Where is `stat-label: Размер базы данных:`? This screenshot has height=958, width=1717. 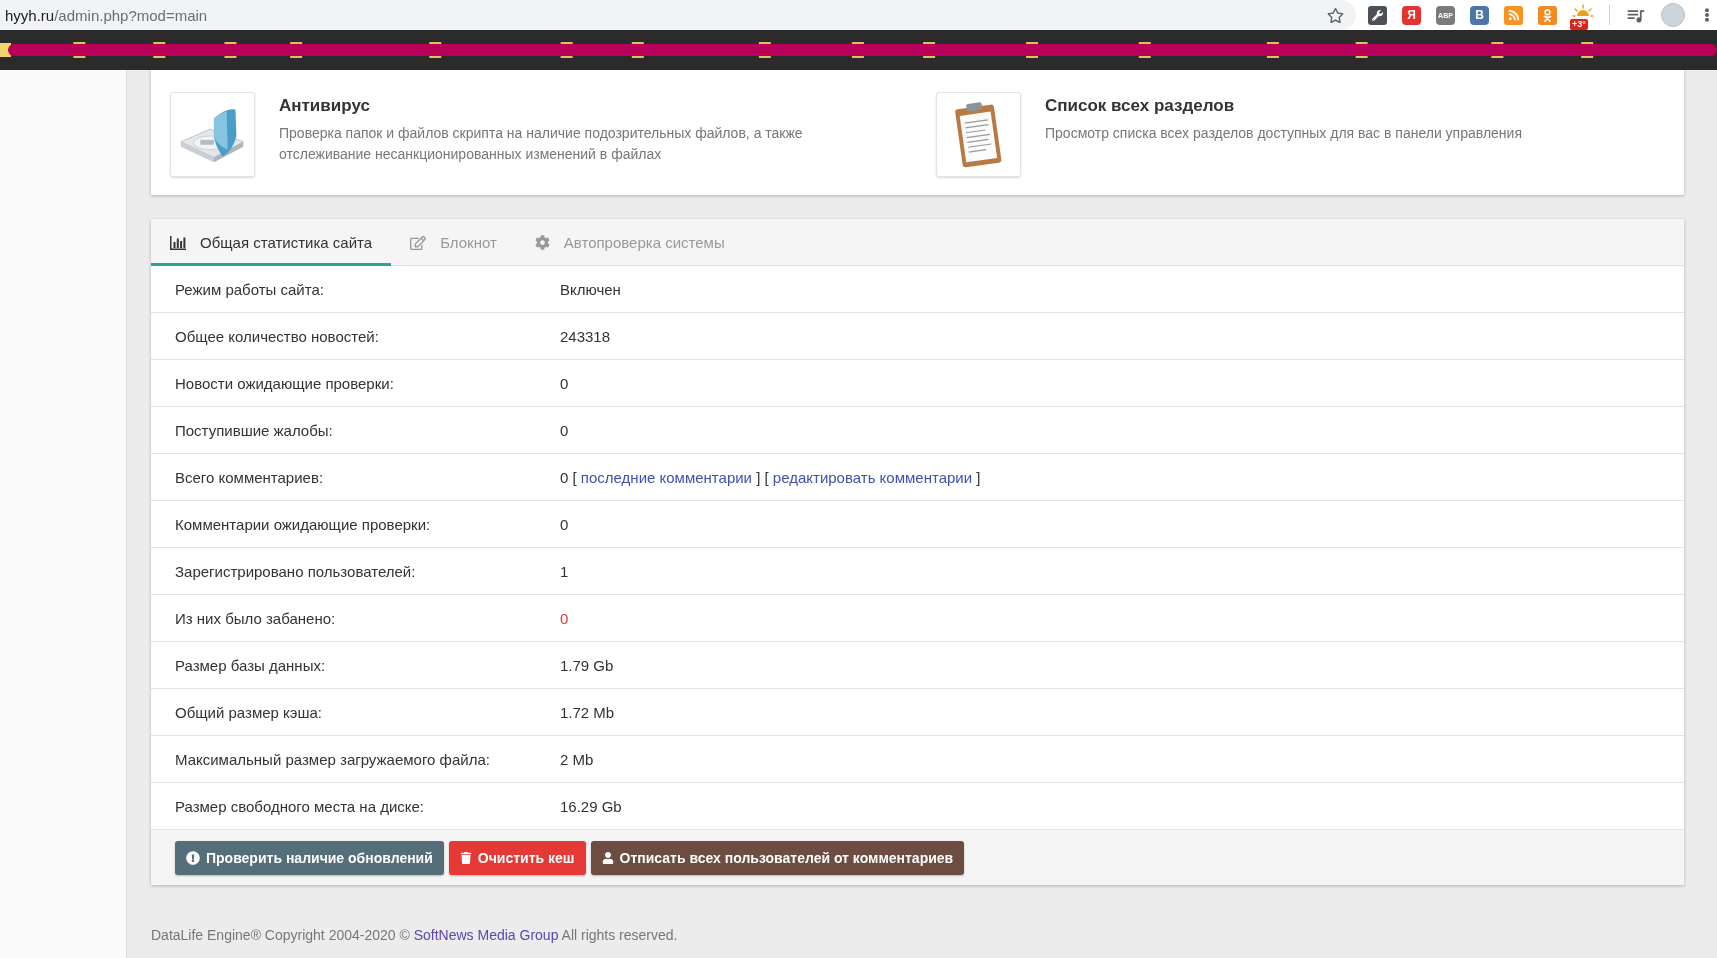
stat-label: Размер базы данных: is located at coordinates (251, 665).